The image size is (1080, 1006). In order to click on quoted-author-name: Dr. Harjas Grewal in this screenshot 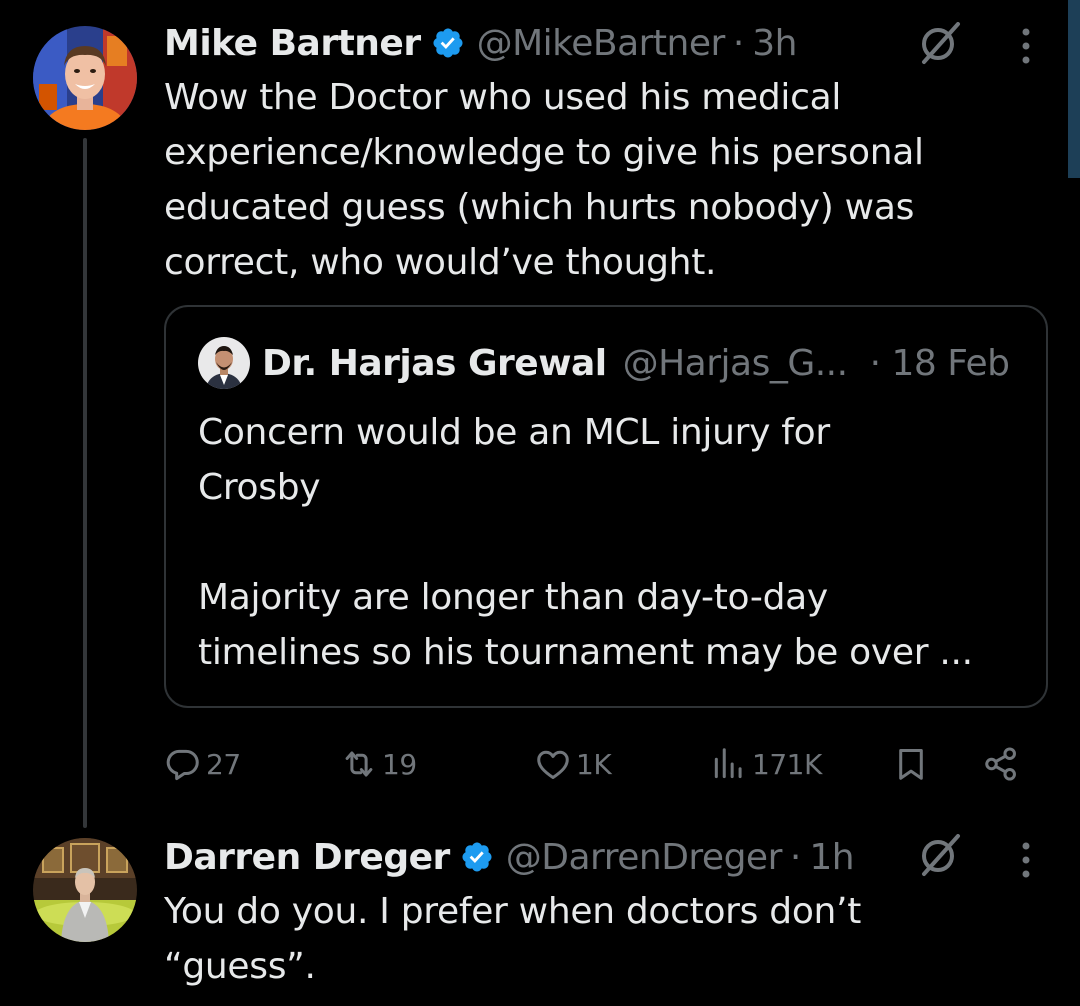, I will do `click(434, 363)`.